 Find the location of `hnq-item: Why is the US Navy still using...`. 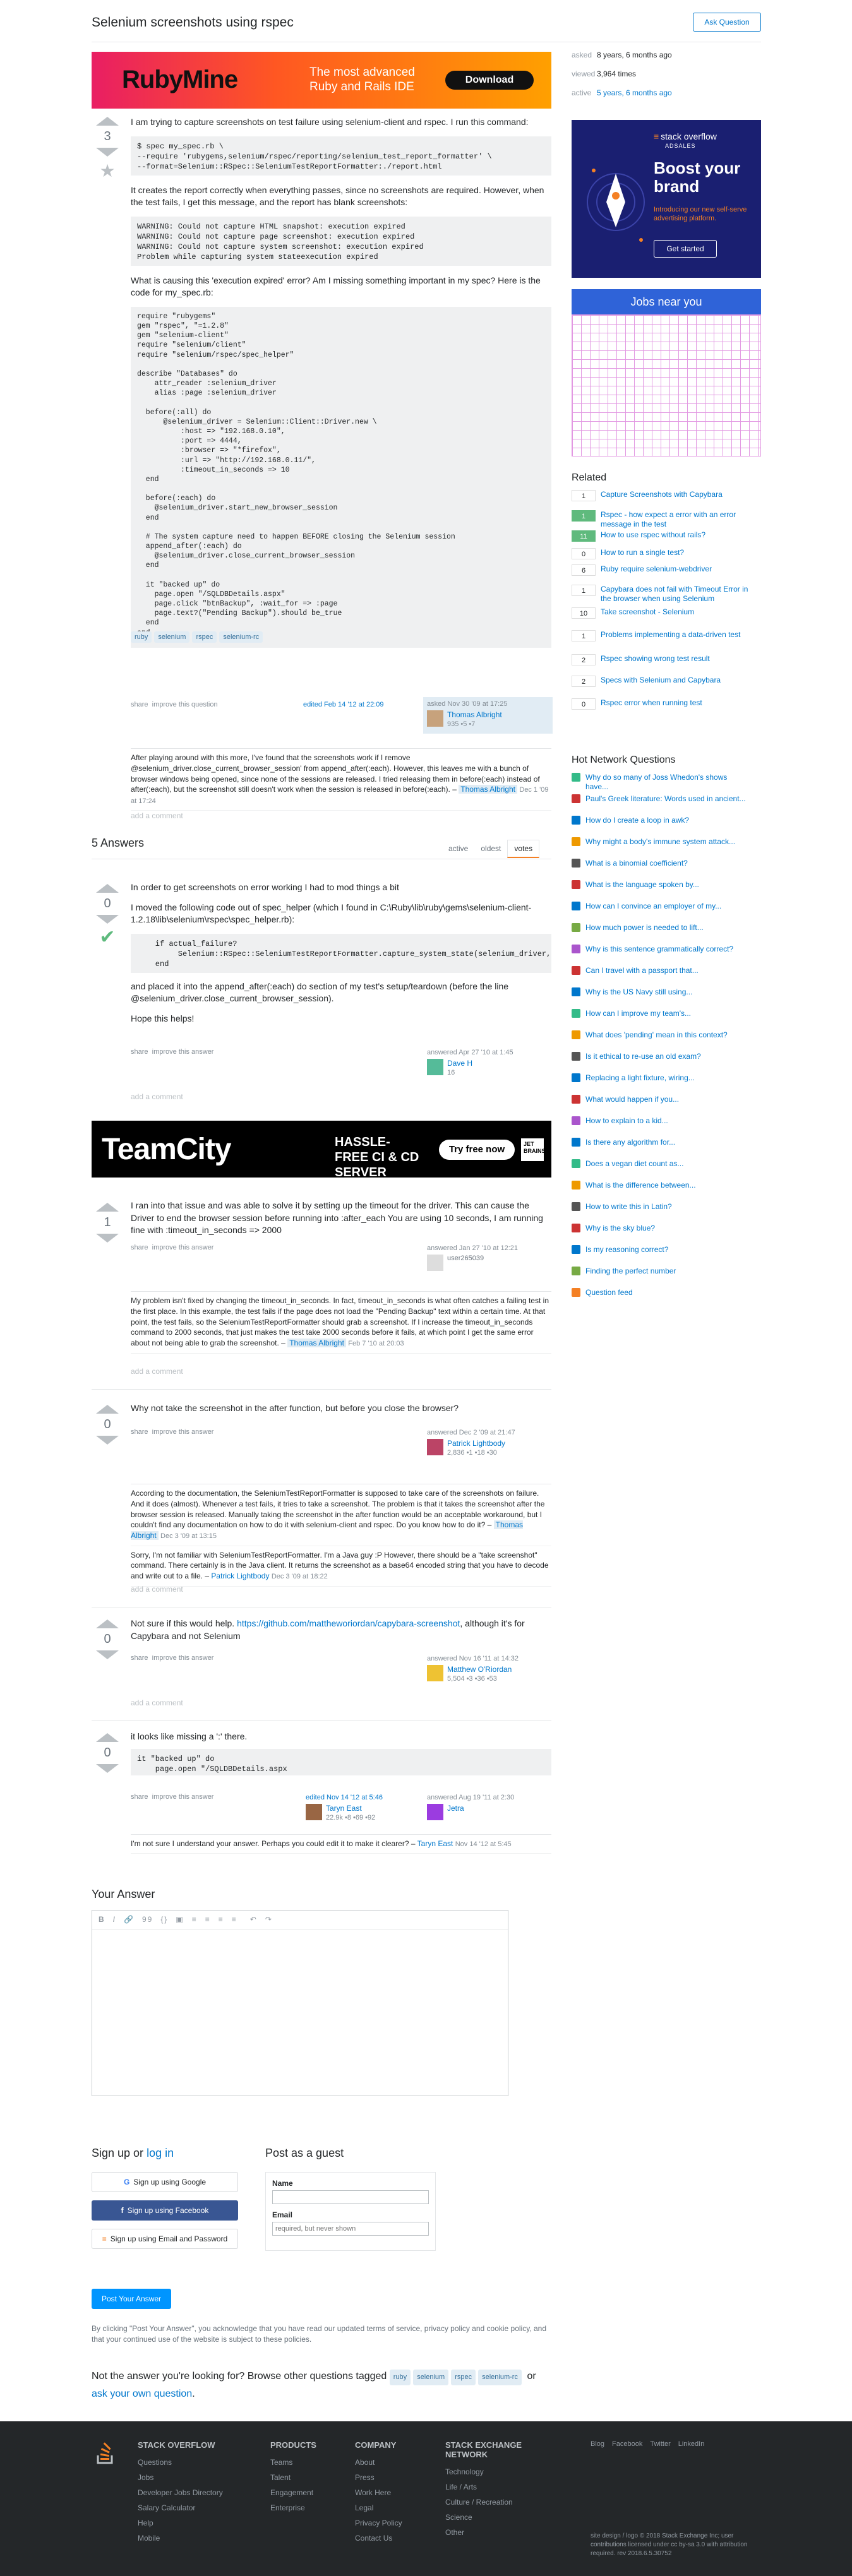

hnq-item: Why is the US Navy still using... is located at coordinates (663, 992).